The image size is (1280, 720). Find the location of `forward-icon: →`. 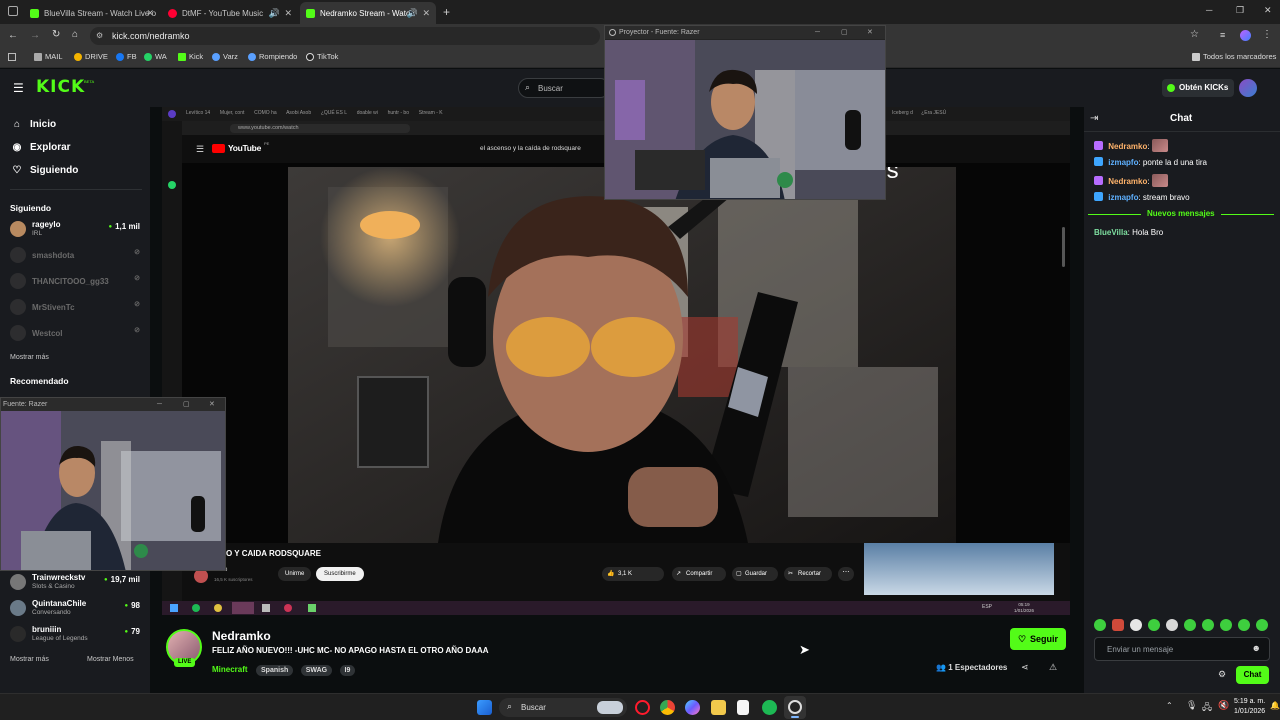

forward-icon: → is located at coordinates (35, 35).